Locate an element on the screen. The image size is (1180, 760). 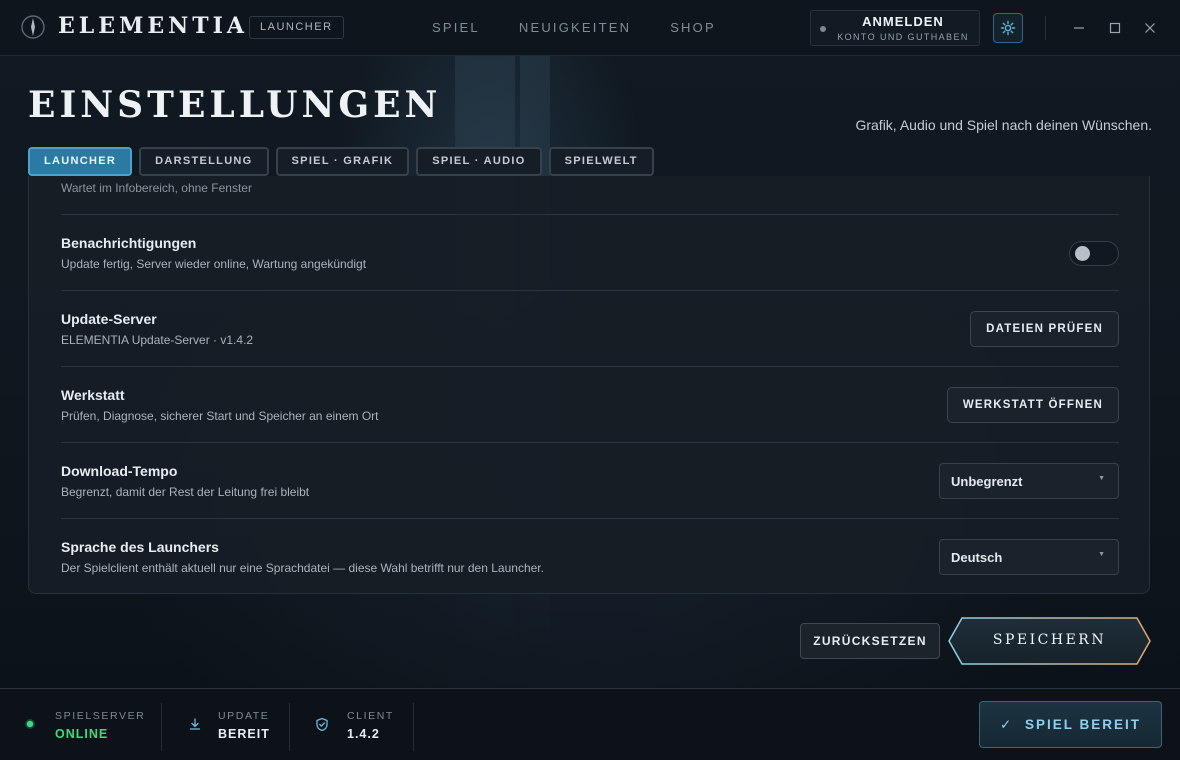
login-button: ANMELDEN KONTO UND GUTHABEN is located at coordinates (895, 28).